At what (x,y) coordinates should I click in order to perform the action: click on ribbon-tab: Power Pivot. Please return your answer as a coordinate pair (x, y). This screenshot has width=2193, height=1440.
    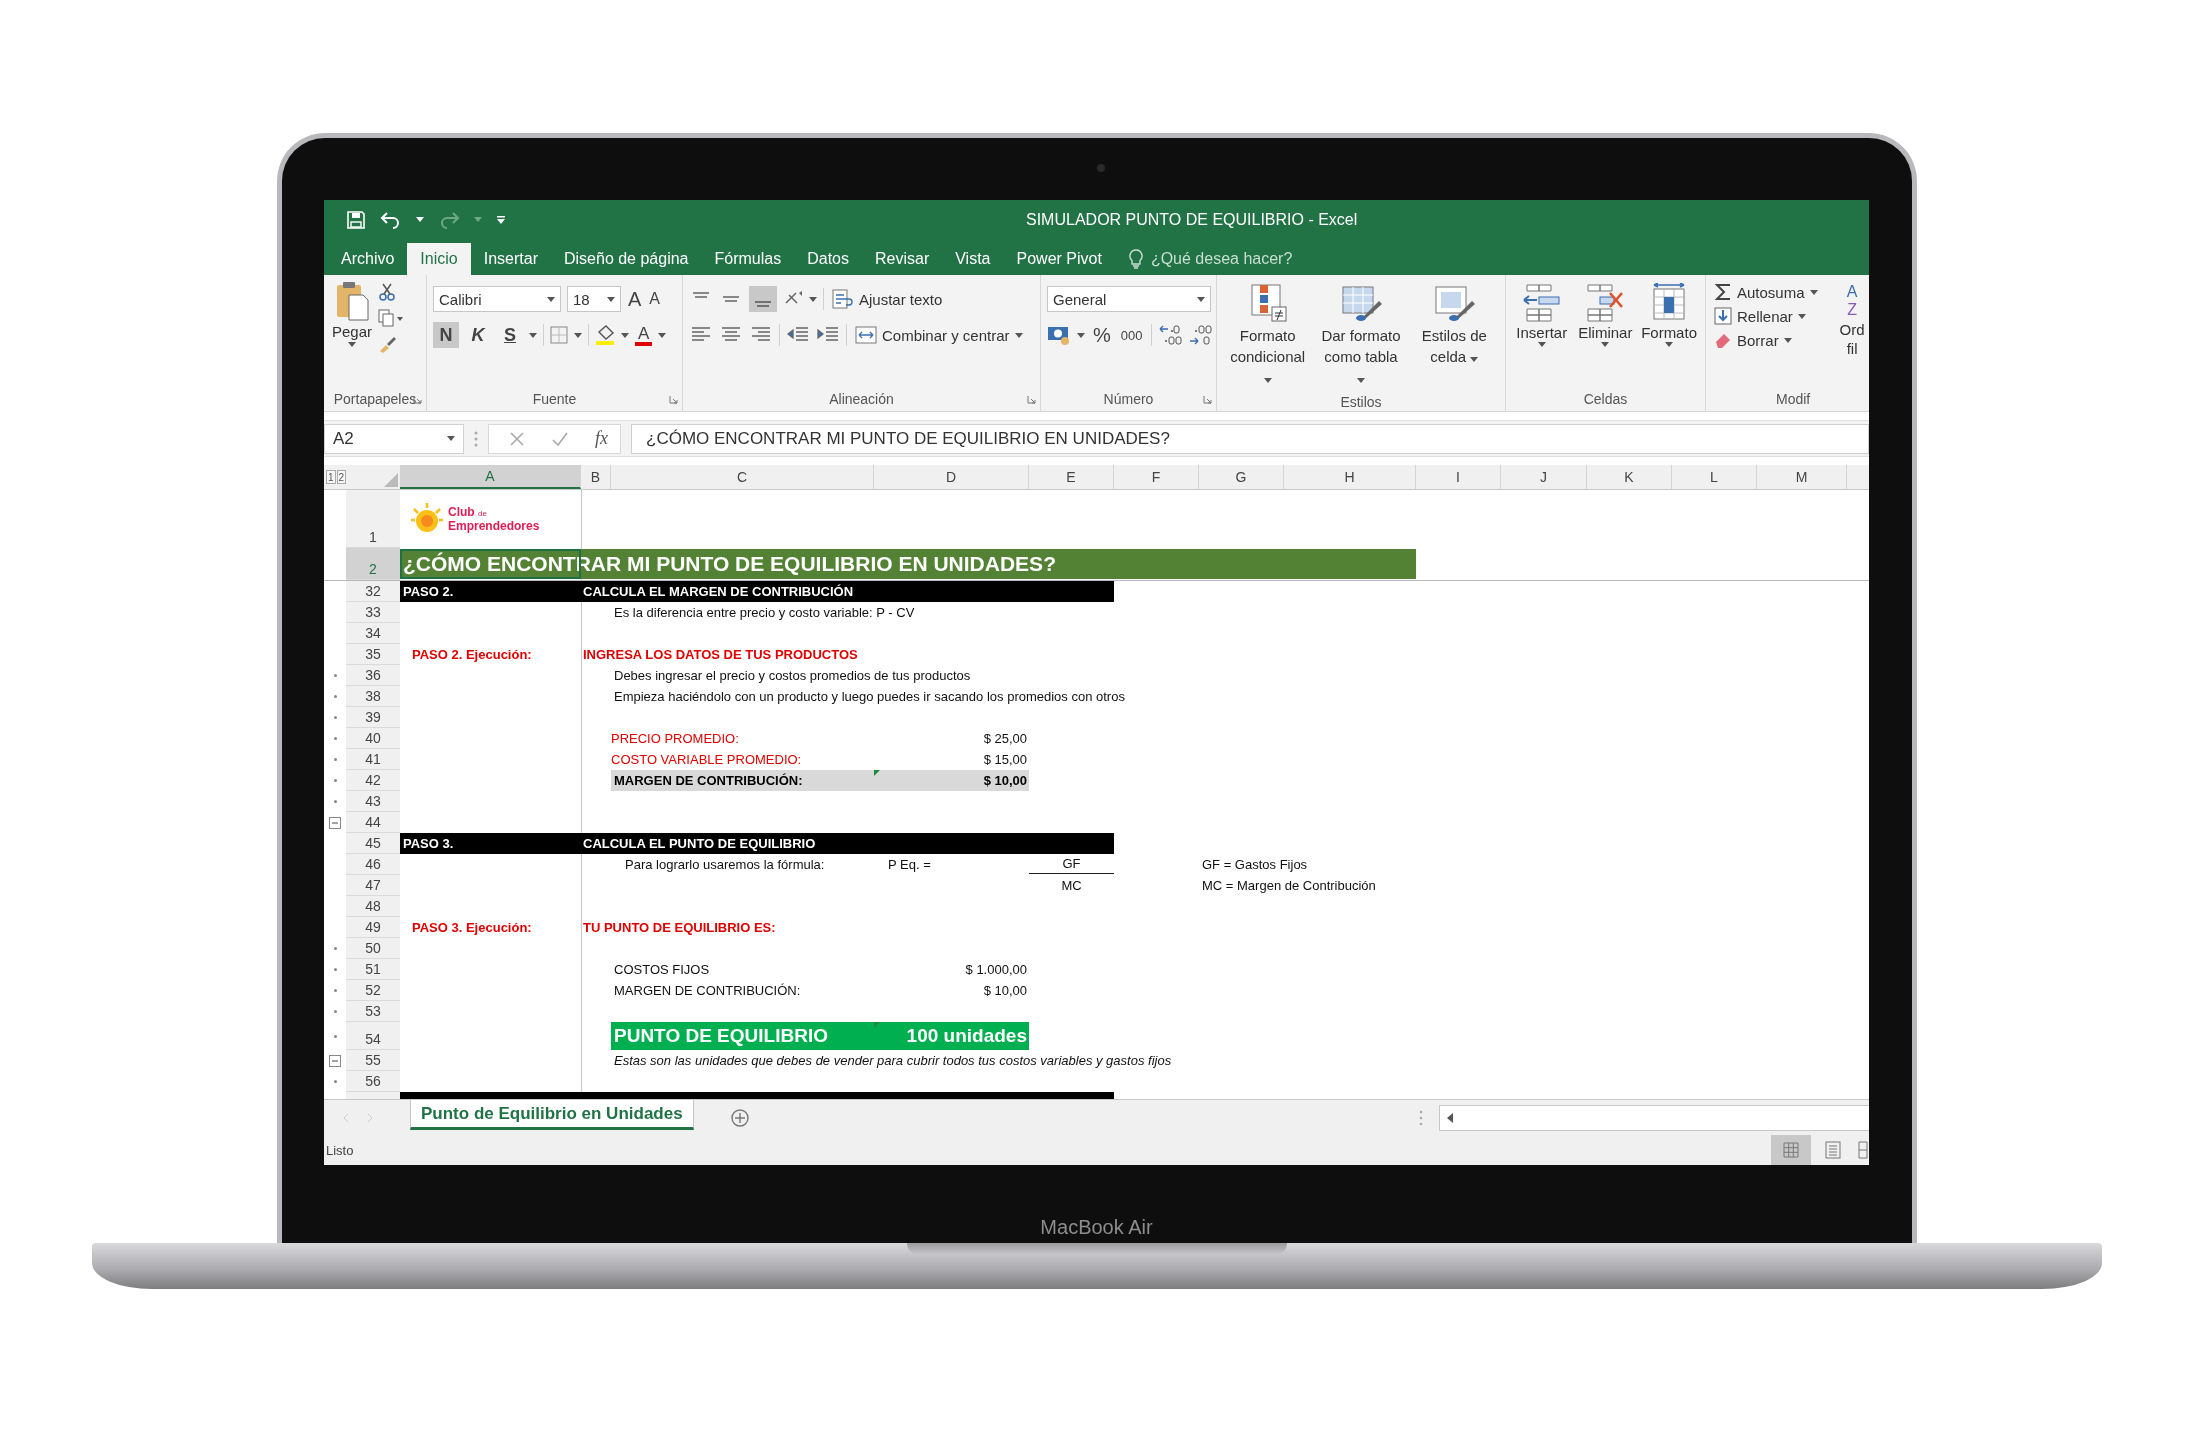
    Looking at the image, I should click on (1059, 259).